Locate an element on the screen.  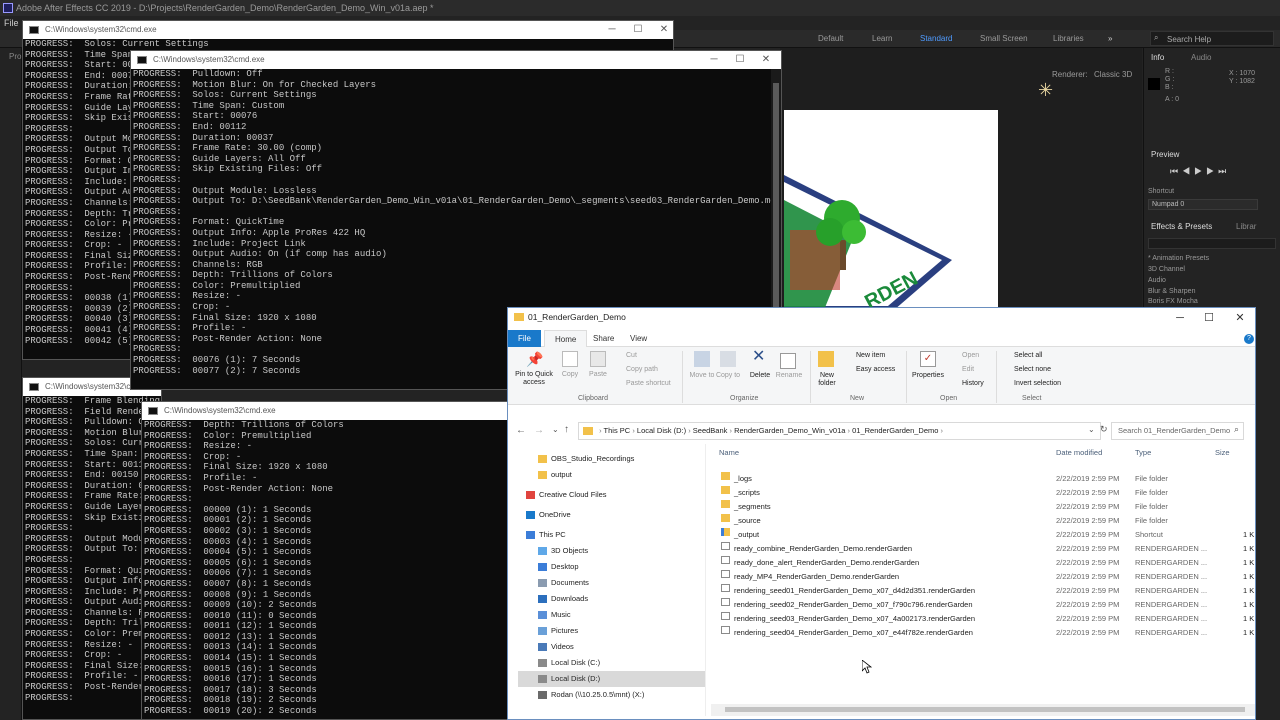
preview-controls-icon: ⏮◀▶▶⏭ is located at coordinates (1200, 171).